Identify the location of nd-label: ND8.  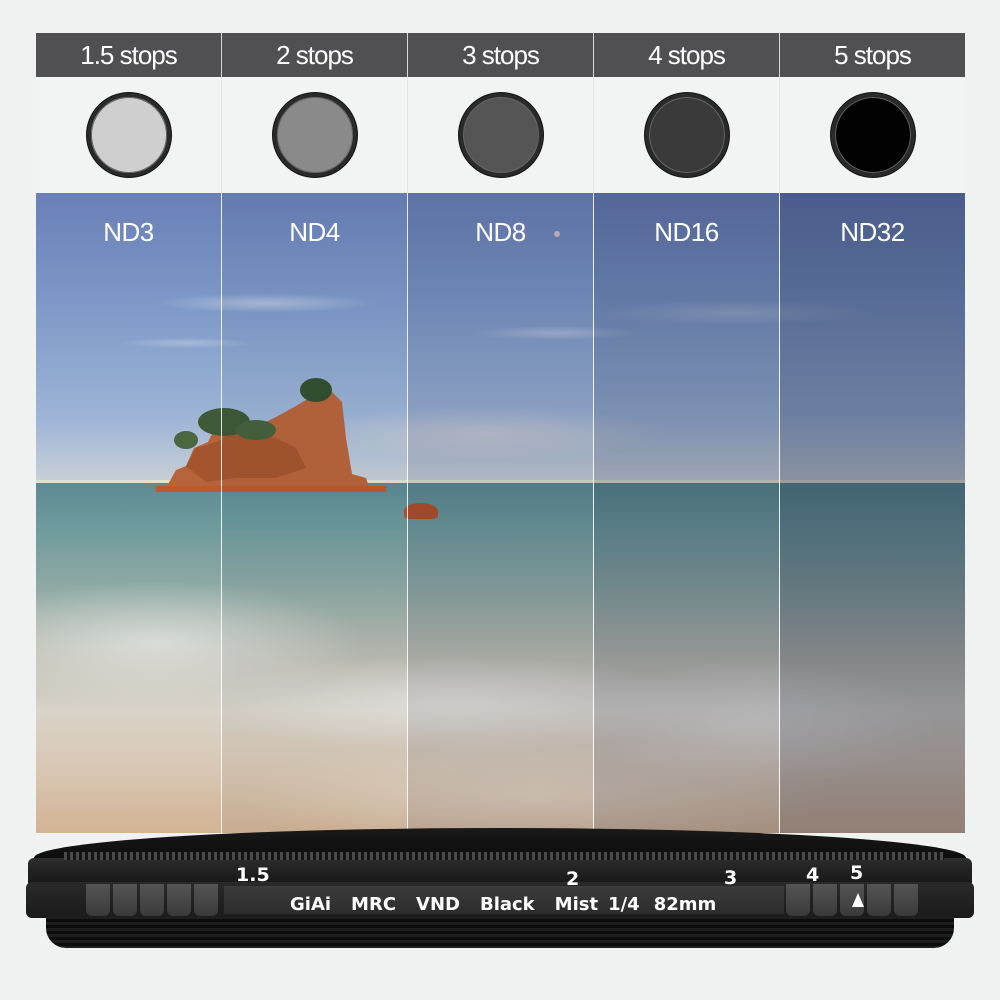
(500, 232).